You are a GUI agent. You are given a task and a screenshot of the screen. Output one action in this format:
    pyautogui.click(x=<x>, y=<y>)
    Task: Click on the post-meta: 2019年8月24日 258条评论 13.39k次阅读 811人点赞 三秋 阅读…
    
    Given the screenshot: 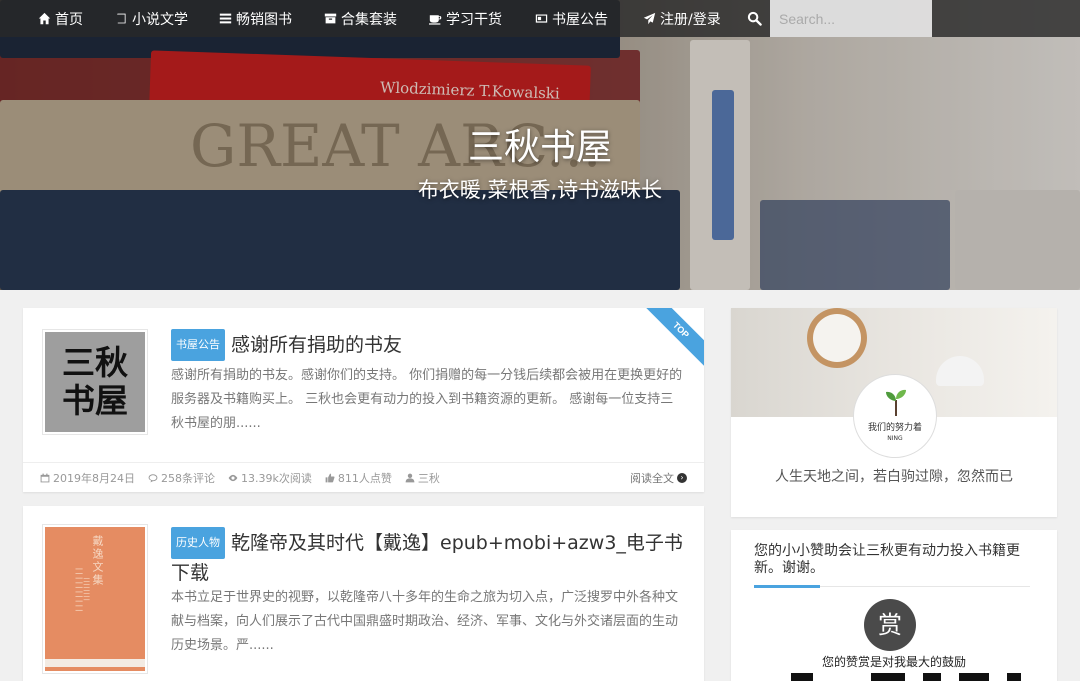 What is the action you would take?
    pyautogui.click(x=363, y=477)
    